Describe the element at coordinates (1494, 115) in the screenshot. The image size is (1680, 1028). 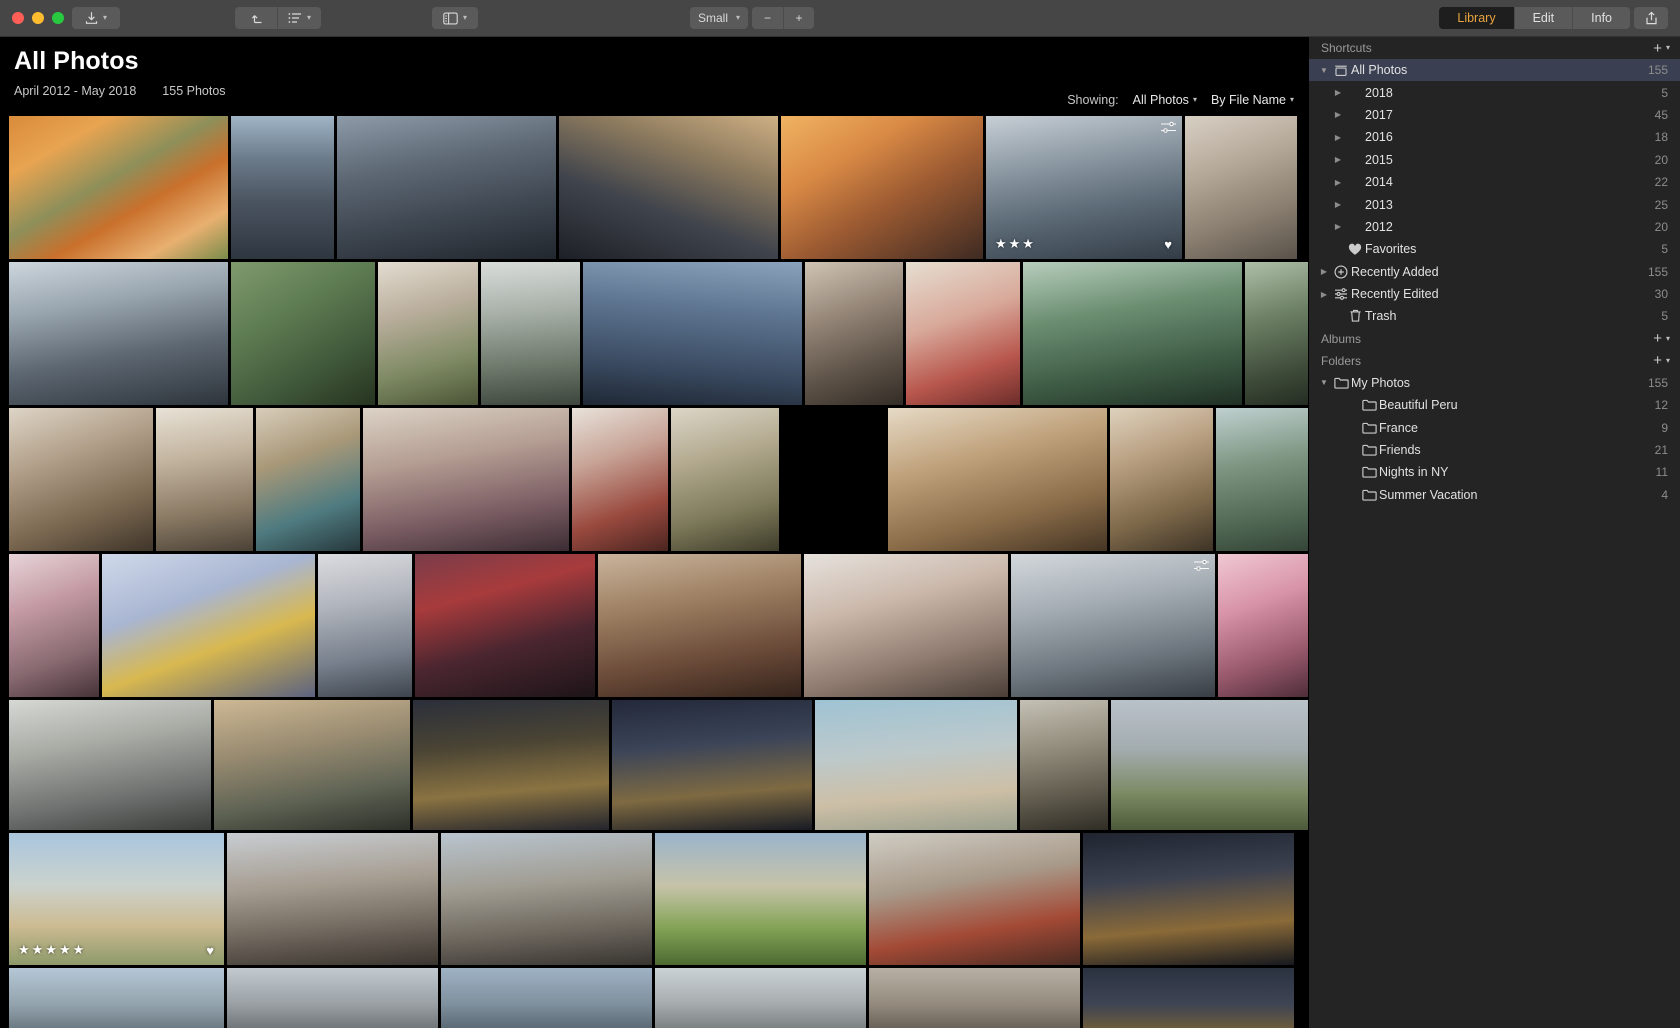
I see `sidebar-item-2017: ▶ 2017 45` at that location.